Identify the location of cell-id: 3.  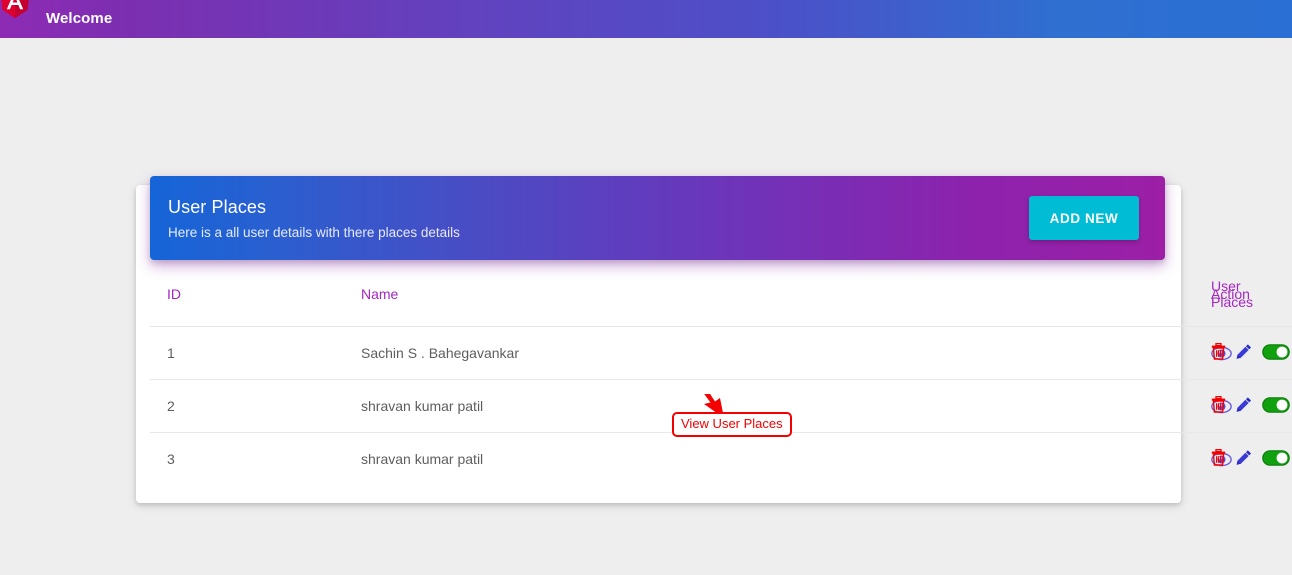
(171, 459).